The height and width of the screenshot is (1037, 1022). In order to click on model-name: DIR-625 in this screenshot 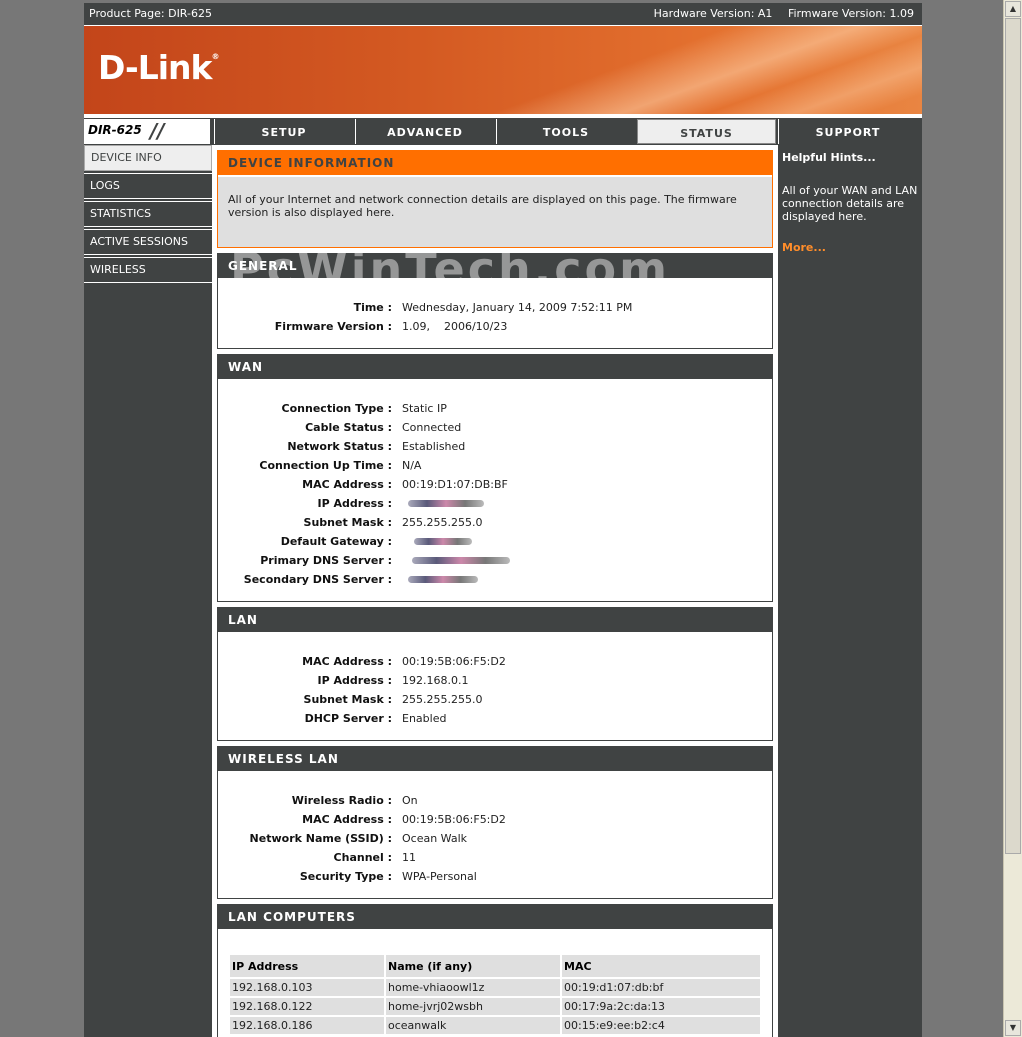, I will do `click(115, 130)`.